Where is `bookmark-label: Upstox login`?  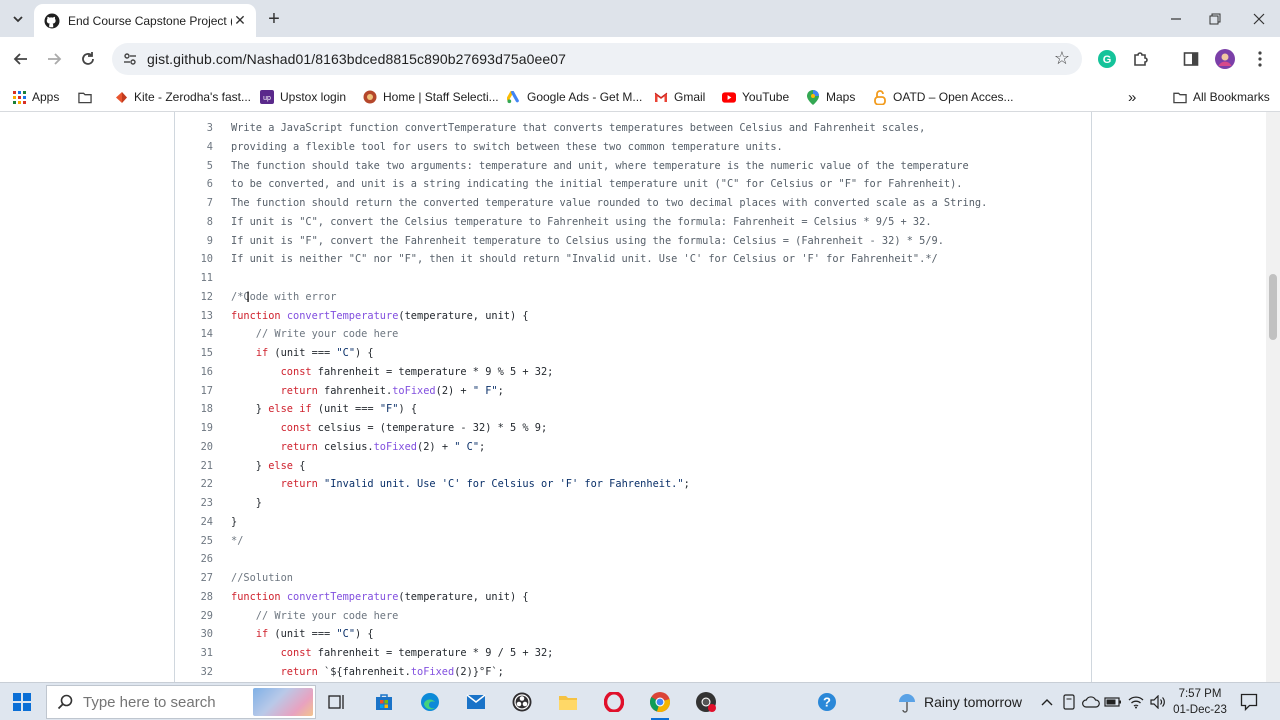 bookmark-label: Upstox login is located at coordinates (313, 97).